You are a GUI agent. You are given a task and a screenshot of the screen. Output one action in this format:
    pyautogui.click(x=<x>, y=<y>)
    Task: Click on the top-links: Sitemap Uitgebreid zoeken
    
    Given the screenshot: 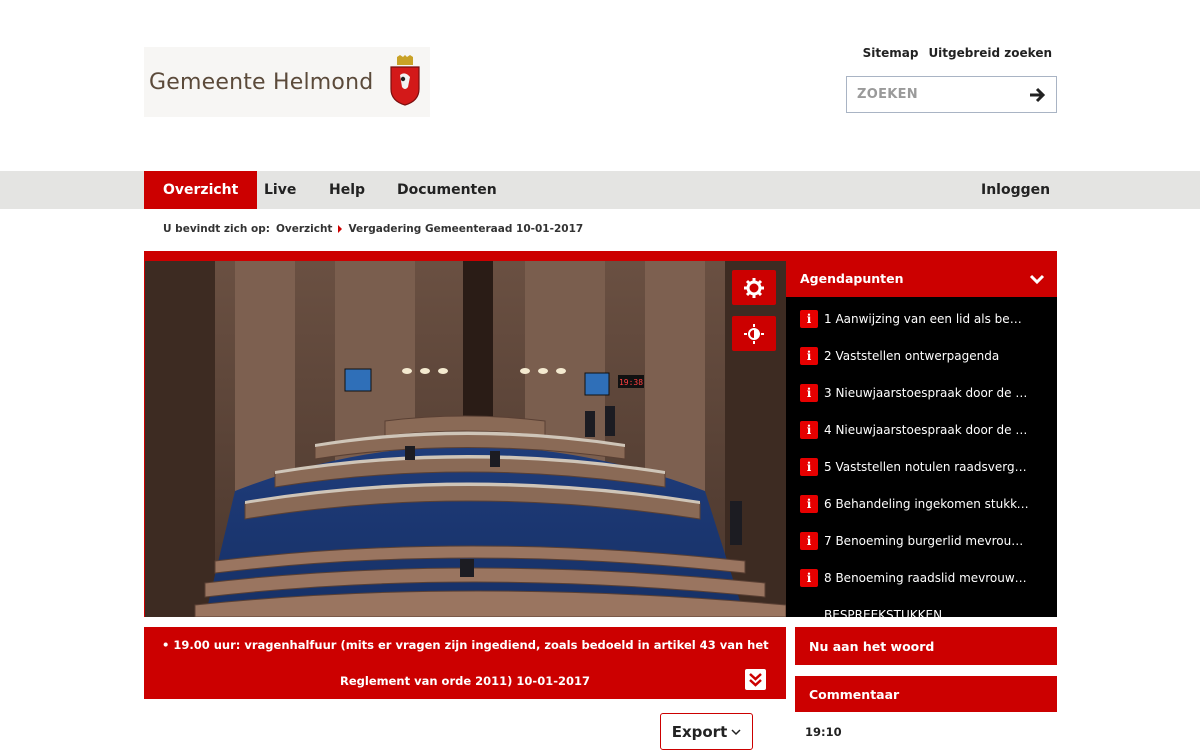 What is the action you would take?
    pyautogui.click(x=957, y=53)
    